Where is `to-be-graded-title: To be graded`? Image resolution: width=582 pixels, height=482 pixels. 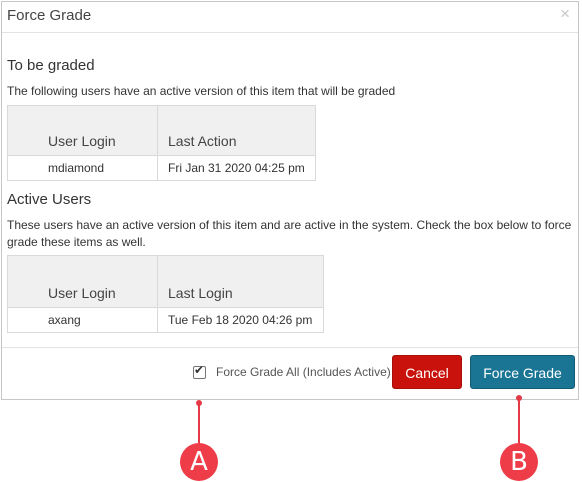 to-be-graded-title: To be graded is located at coordinates (51, 65).